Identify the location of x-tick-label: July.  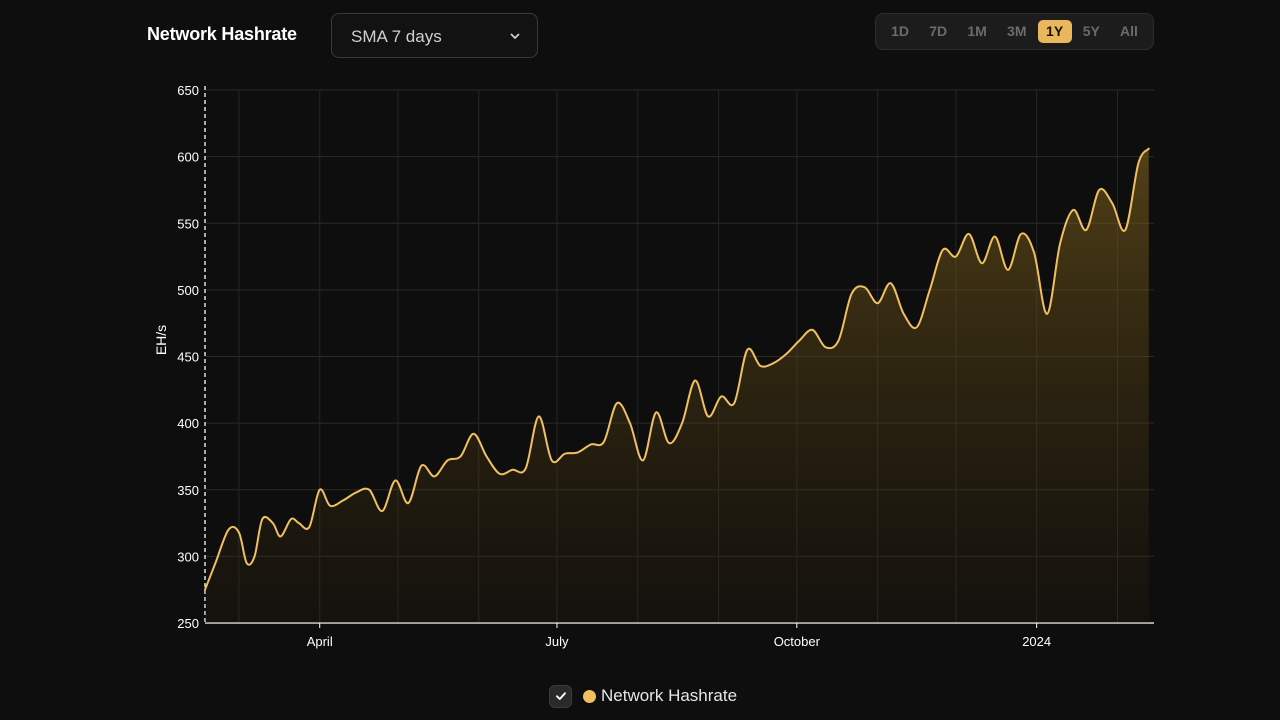
(557, 641).